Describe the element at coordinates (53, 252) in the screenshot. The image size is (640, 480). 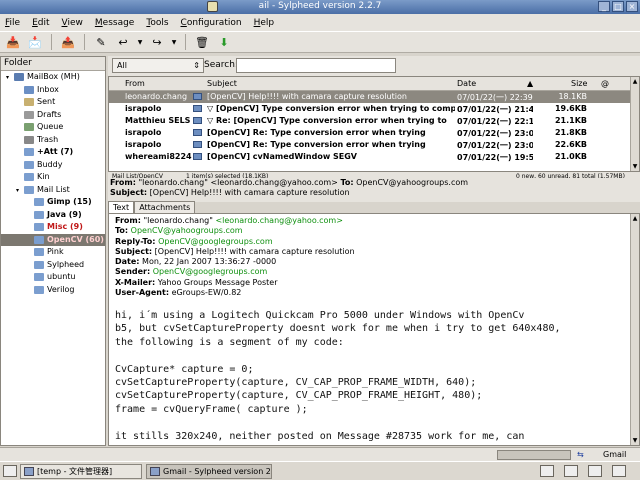
I see `folder-item: Pink` at that location.